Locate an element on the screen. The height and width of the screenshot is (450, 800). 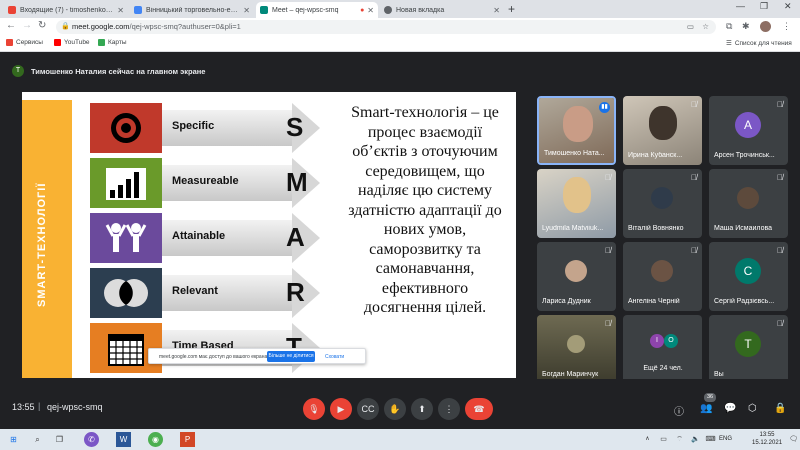
participant-avatar: А is located at coordinates (748, 125).